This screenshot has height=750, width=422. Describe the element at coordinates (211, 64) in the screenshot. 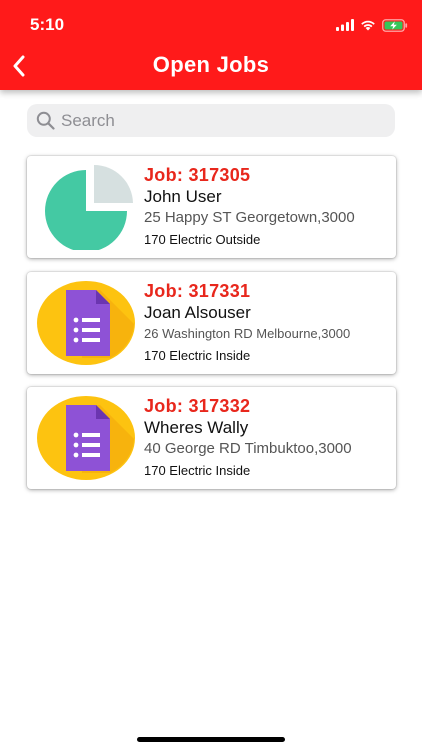

I see `page-title: Open Jobs` at that location.